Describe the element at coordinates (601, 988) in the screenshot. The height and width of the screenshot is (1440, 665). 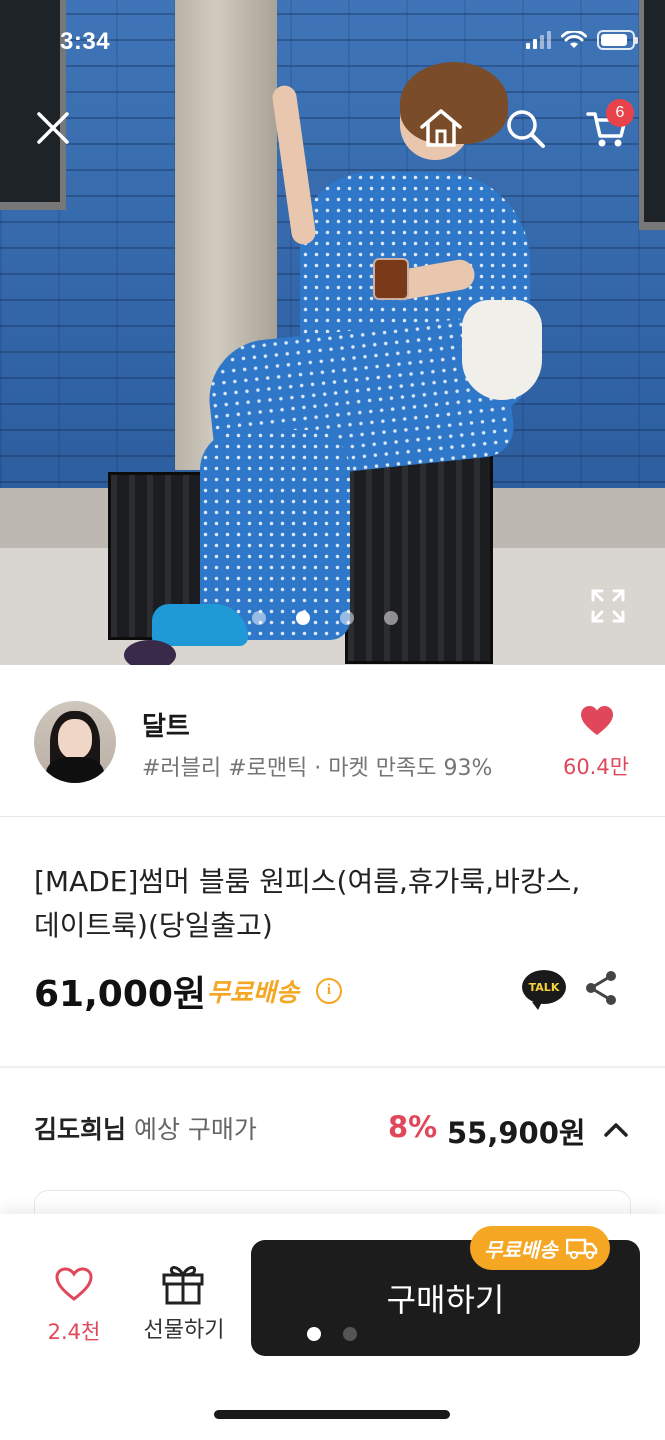
I see `share-icon` at that location.